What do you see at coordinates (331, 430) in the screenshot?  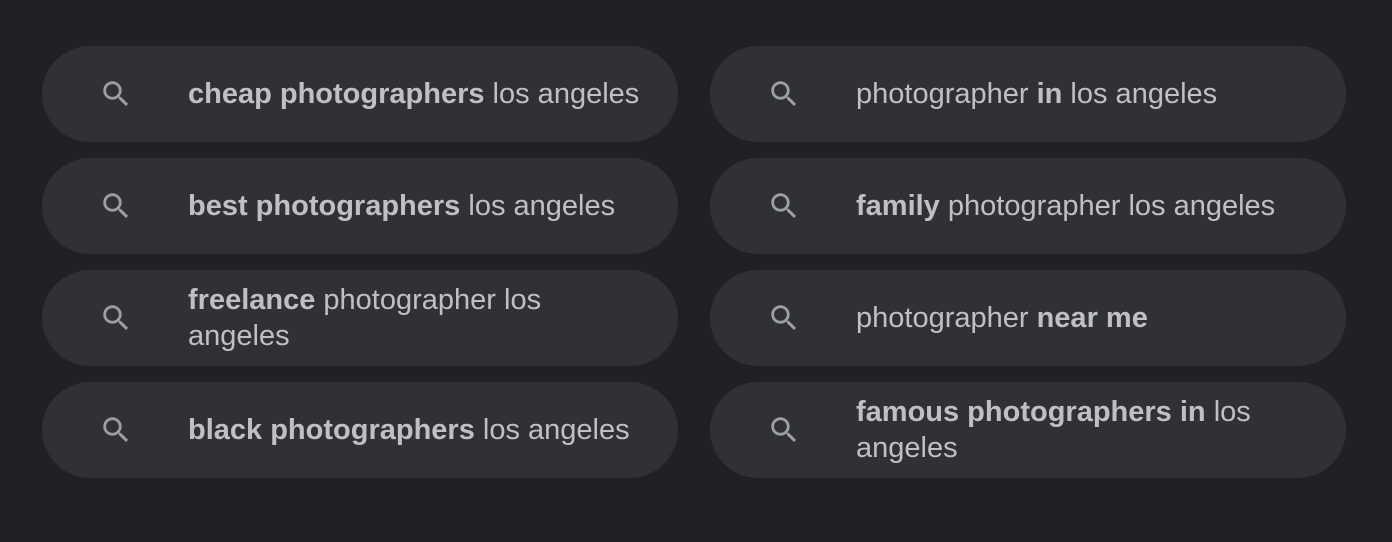 I see `suggestion-bold-part: black photographers` at bounding box center [331, 430].